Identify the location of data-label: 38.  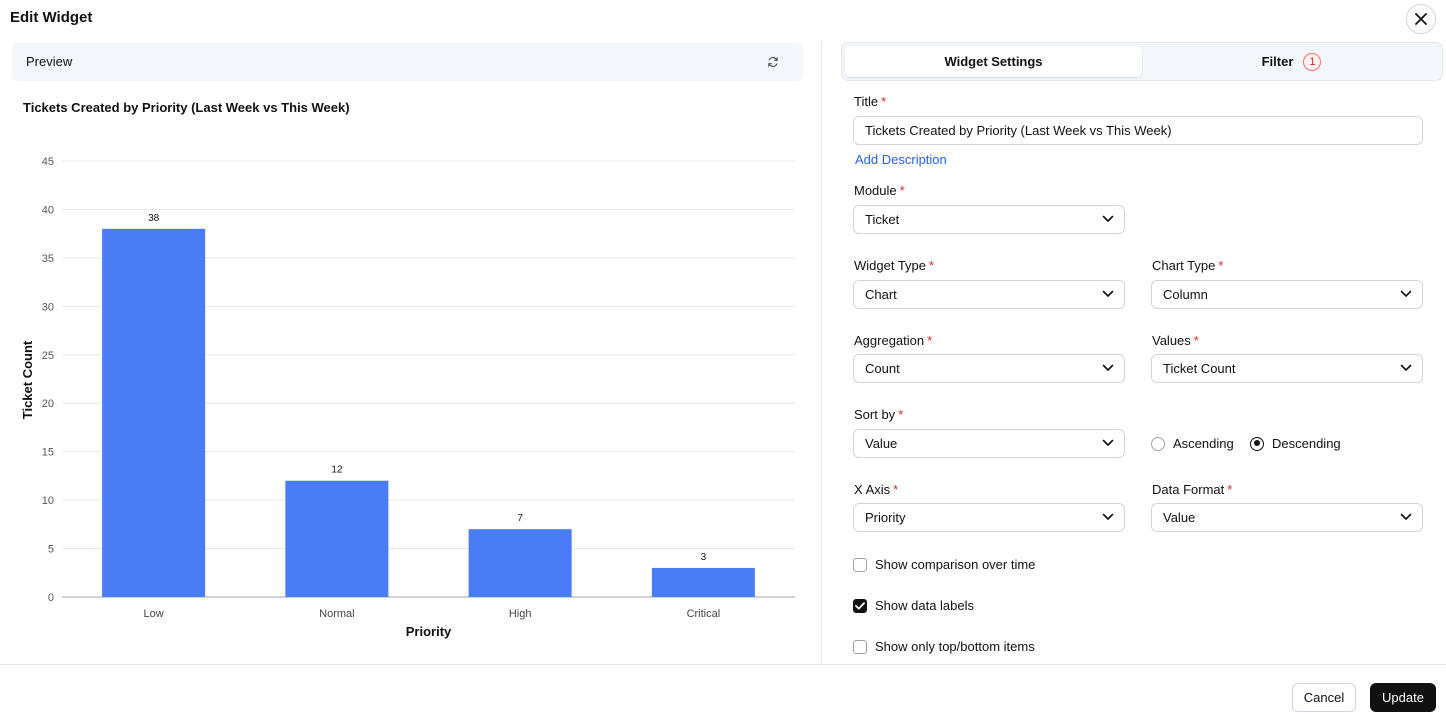
(154, 218).